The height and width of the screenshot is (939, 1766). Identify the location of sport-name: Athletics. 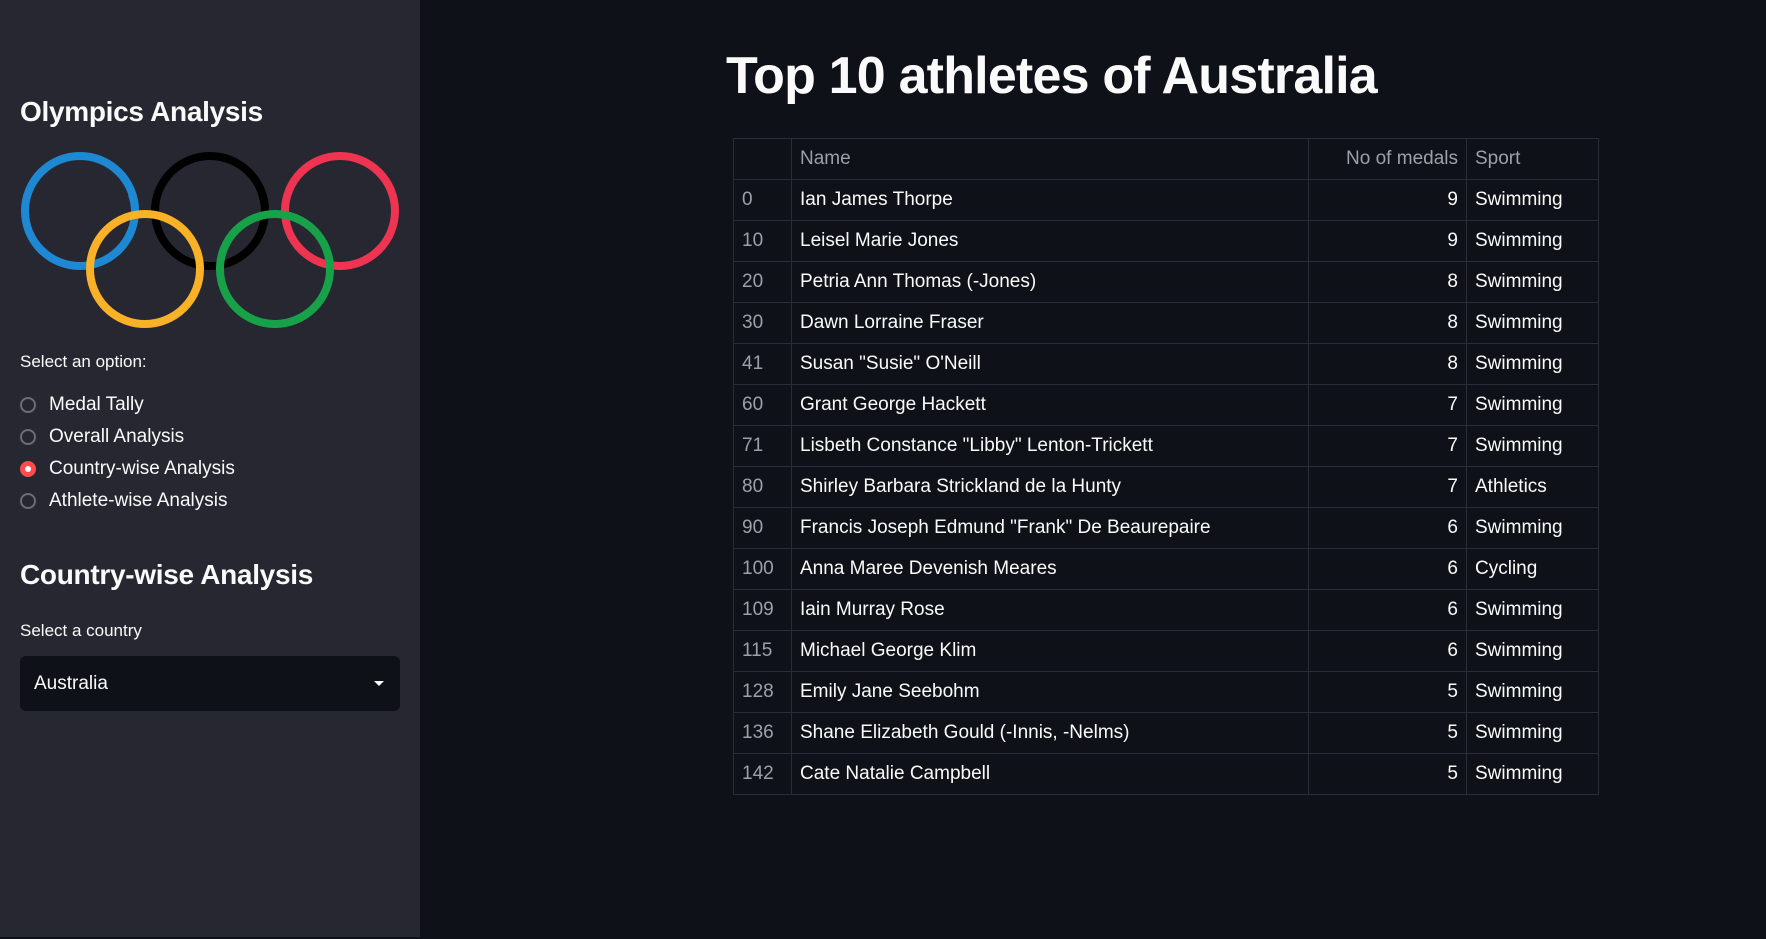
(1532, 487).